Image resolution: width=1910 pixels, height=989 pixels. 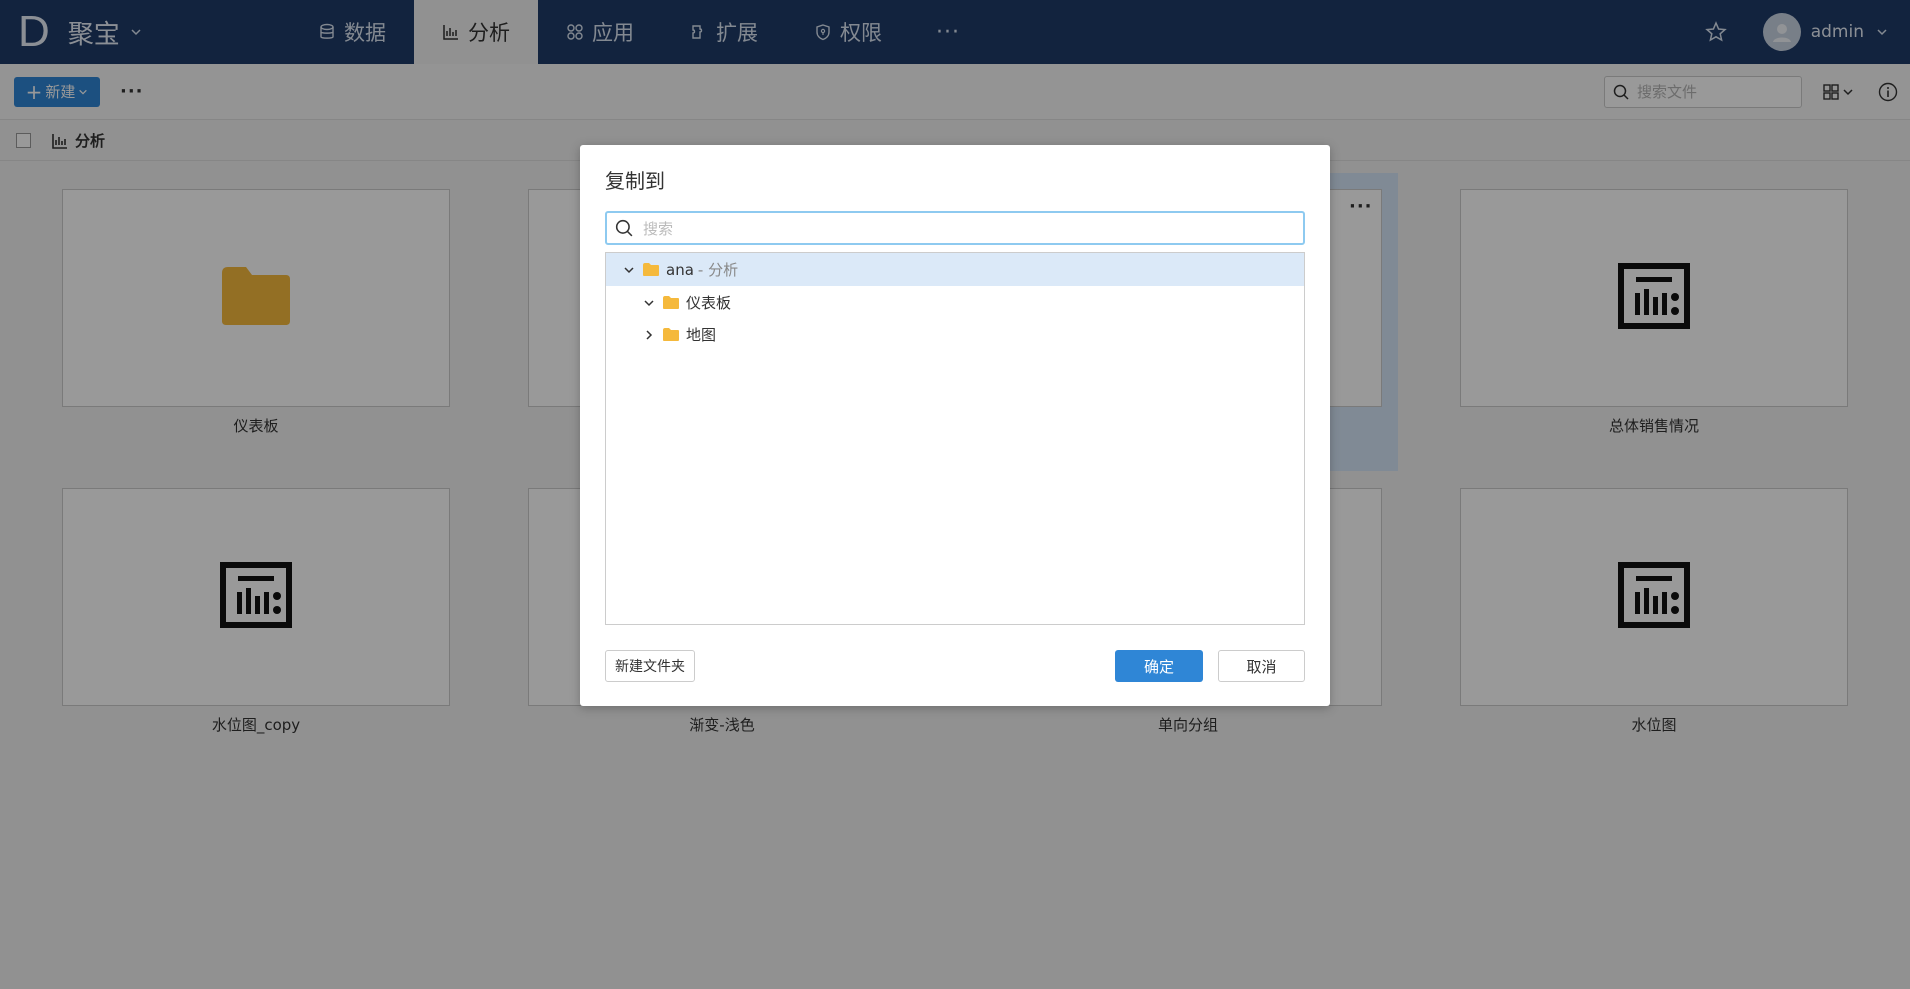 I want to click on folder-tree: ana - 分析 仪表板 地图, so click(x=955, y=438).